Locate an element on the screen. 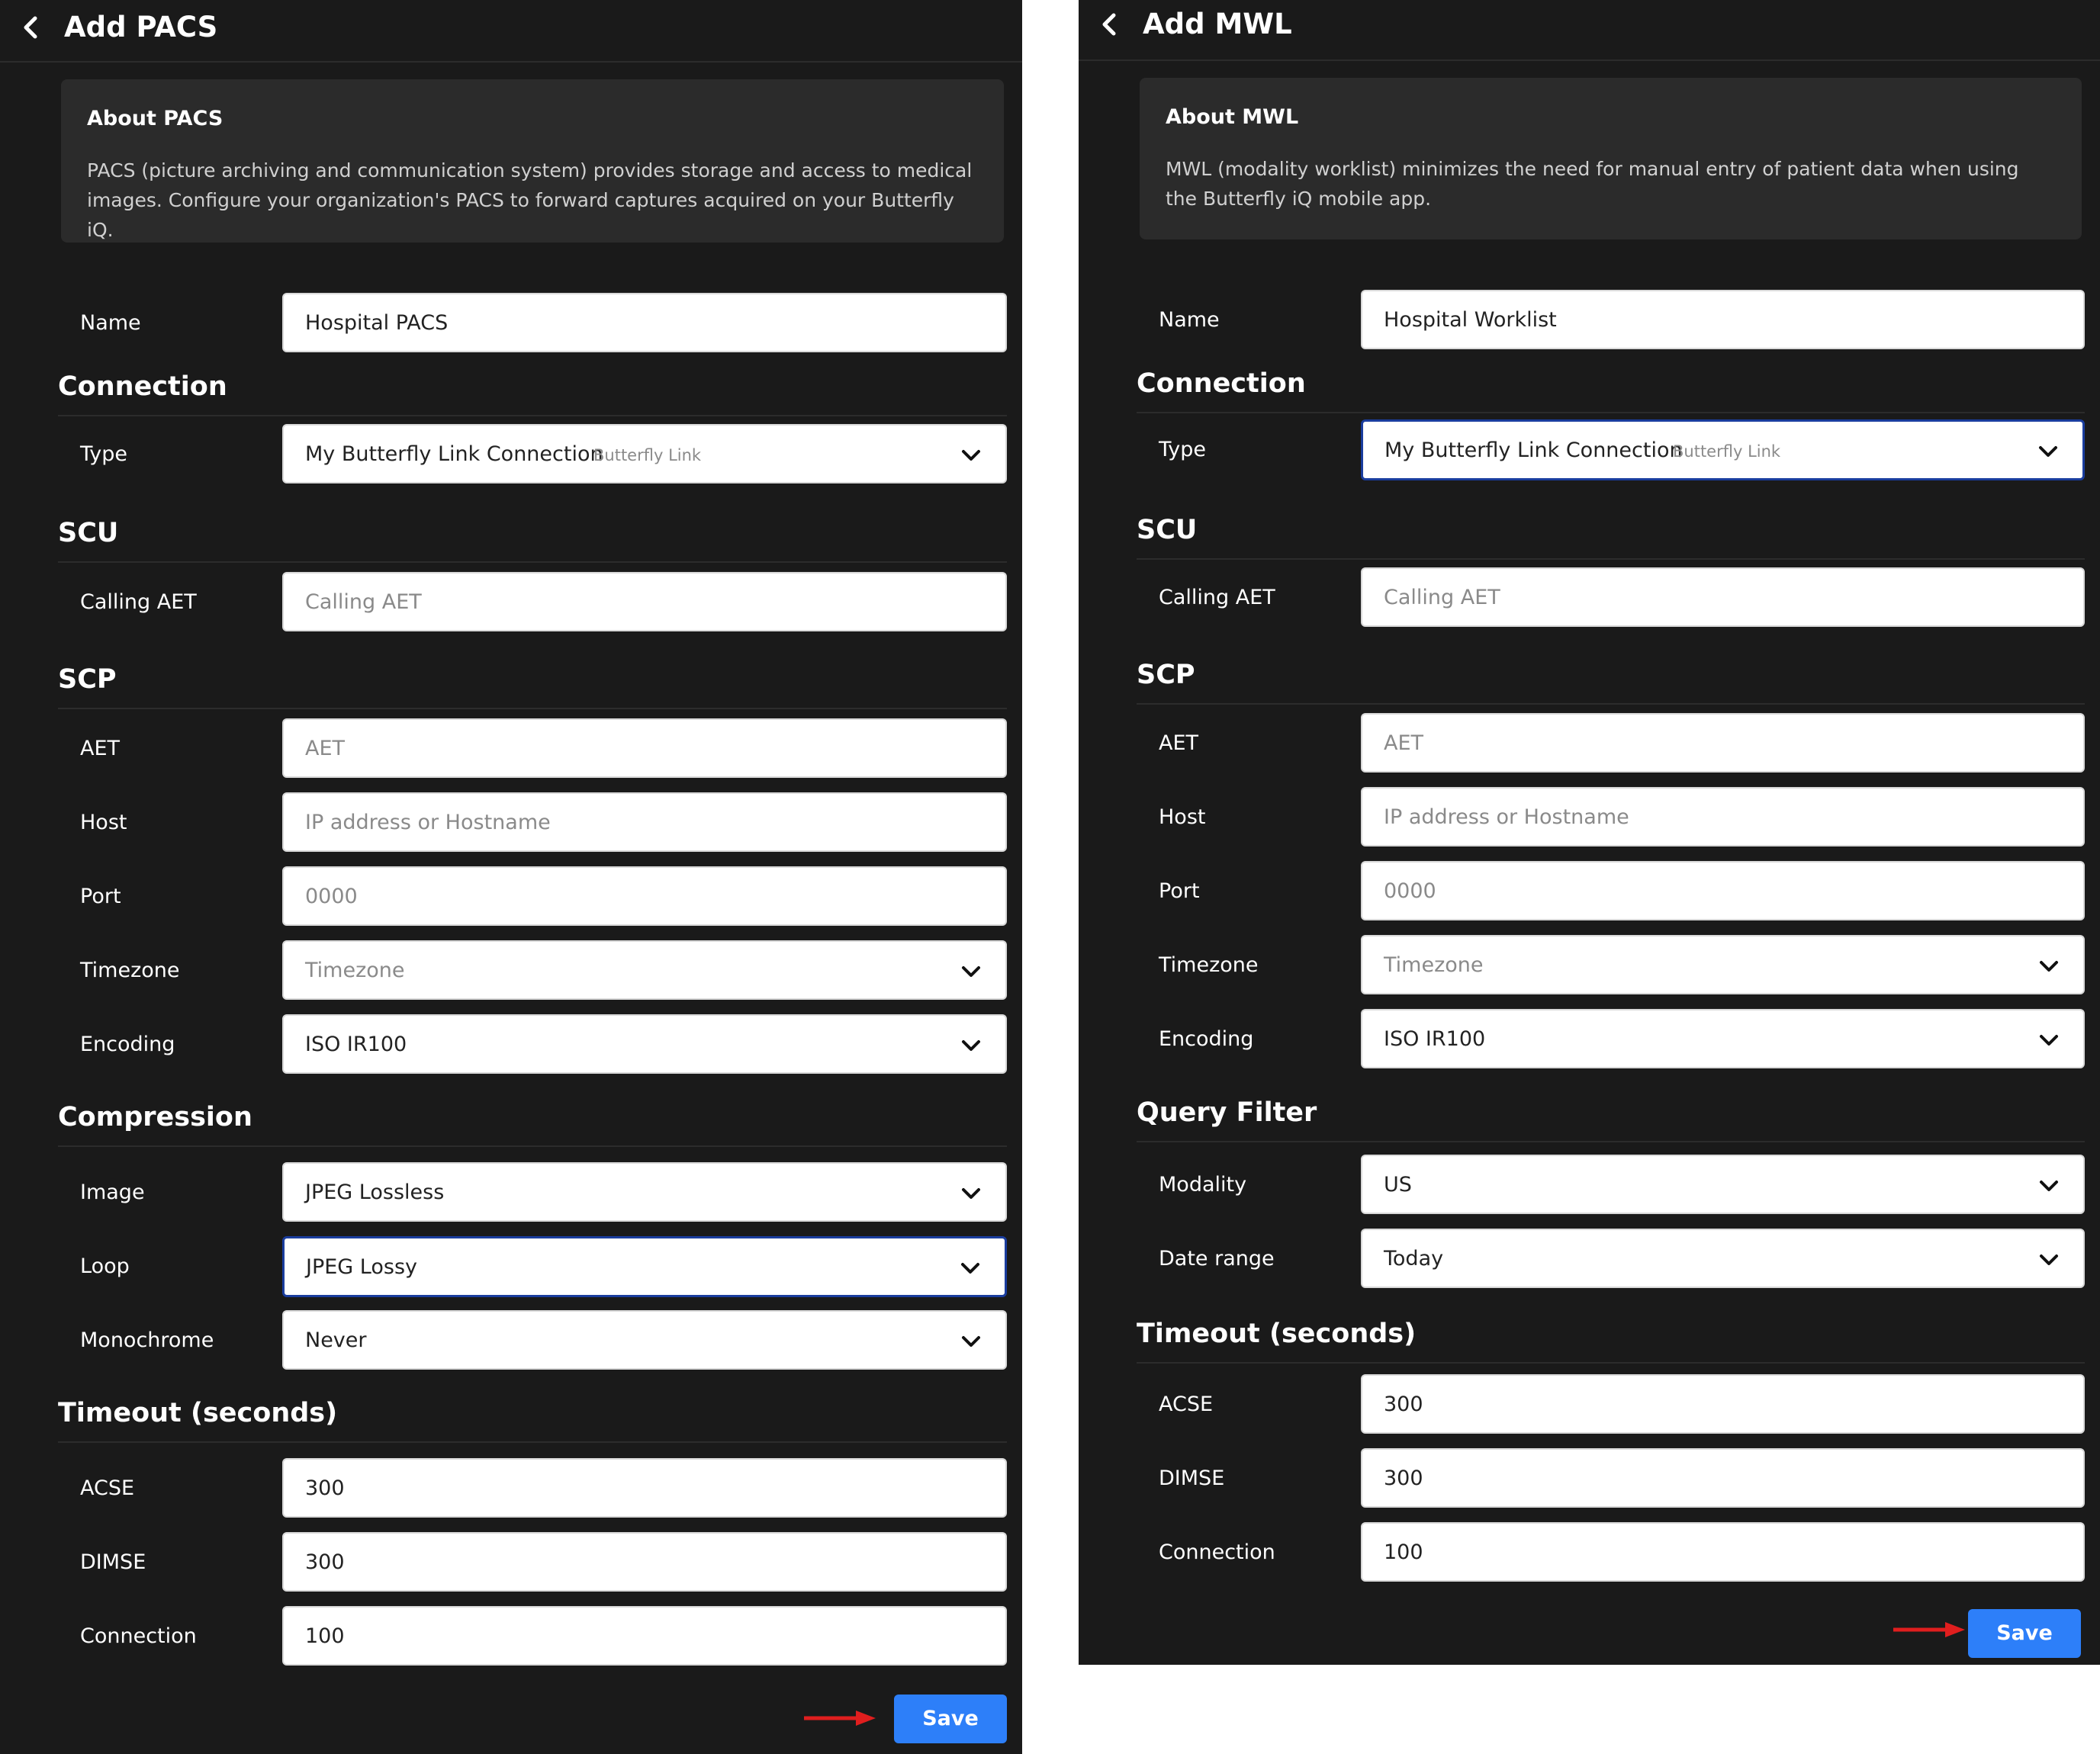 The image size is (2100, 1754). modality-value: US is located at coordinates (1398, 1185).